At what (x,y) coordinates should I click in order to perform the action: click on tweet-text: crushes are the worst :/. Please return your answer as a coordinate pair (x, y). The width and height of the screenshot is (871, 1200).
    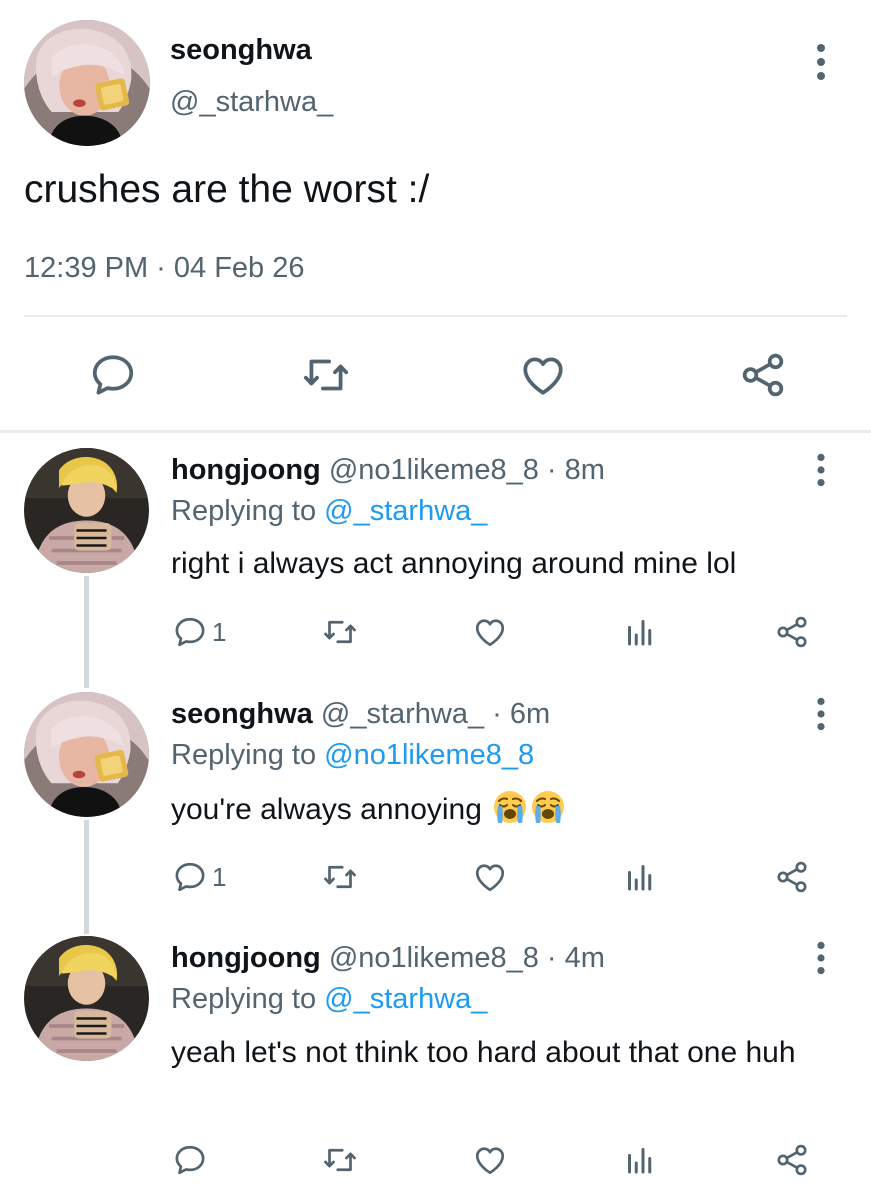
    Looking at the image, I should click on (227, 189).